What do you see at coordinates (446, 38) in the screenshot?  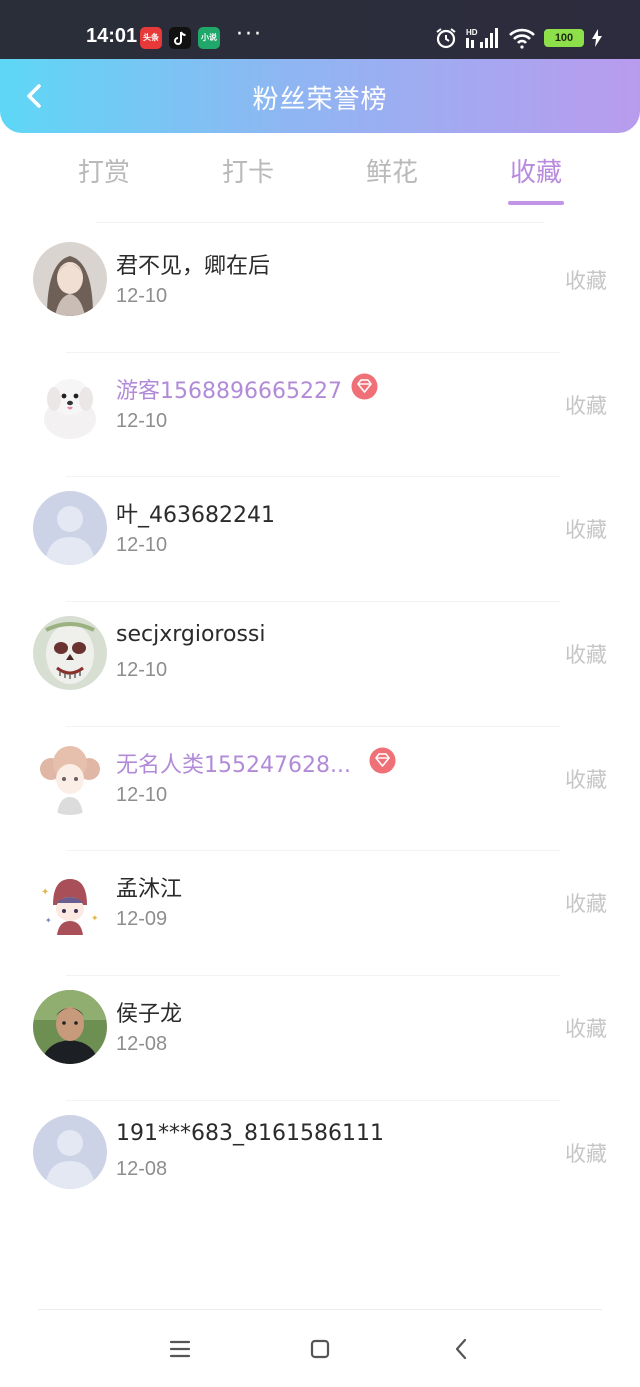 I see `alarm-icon` at bounding box center [446, 38].